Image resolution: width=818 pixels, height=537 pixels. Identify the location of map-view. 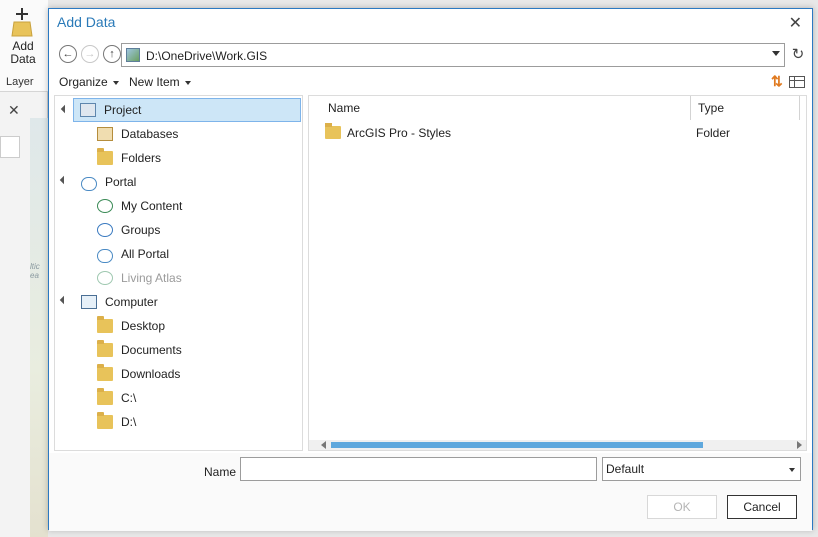
(39, 327).